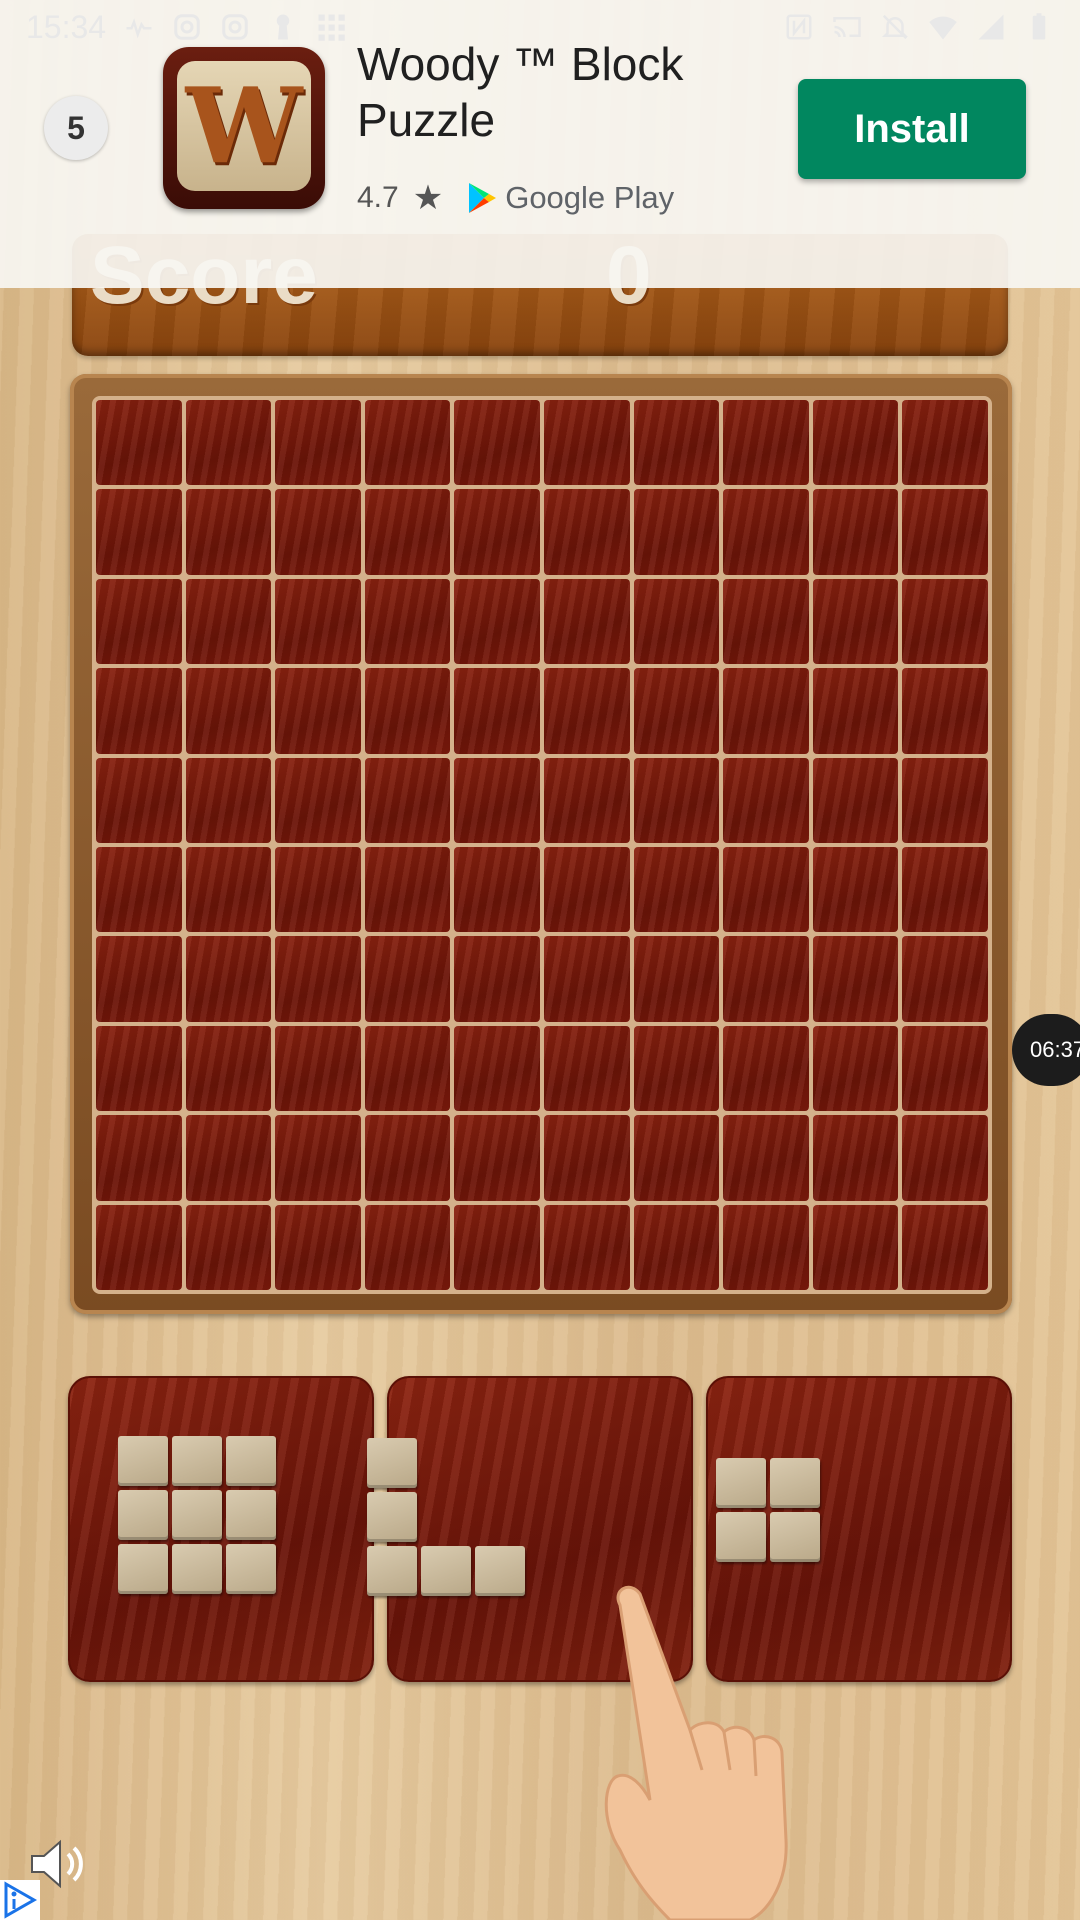  What do you see at coordinates (244, 128) in the screenshot?
I see `app-icon: W` at bounding box center [244, 128].